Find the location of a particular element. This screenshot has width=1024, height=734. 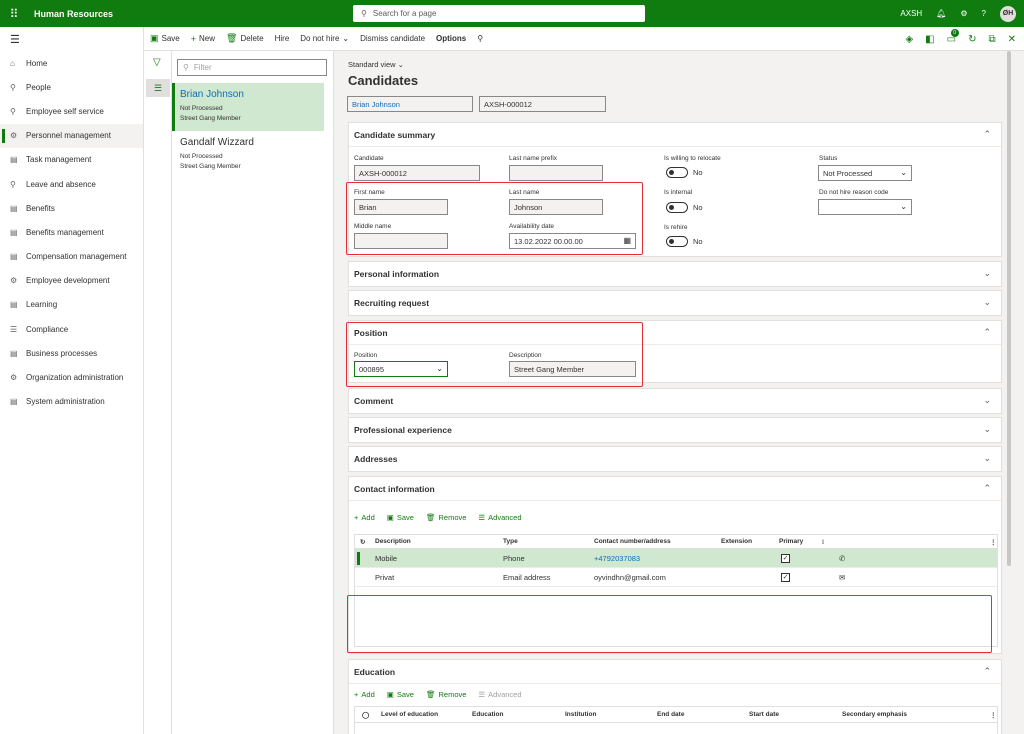

row-contact: oyvindhn@gmail.com is located at coordinates (630, 577).